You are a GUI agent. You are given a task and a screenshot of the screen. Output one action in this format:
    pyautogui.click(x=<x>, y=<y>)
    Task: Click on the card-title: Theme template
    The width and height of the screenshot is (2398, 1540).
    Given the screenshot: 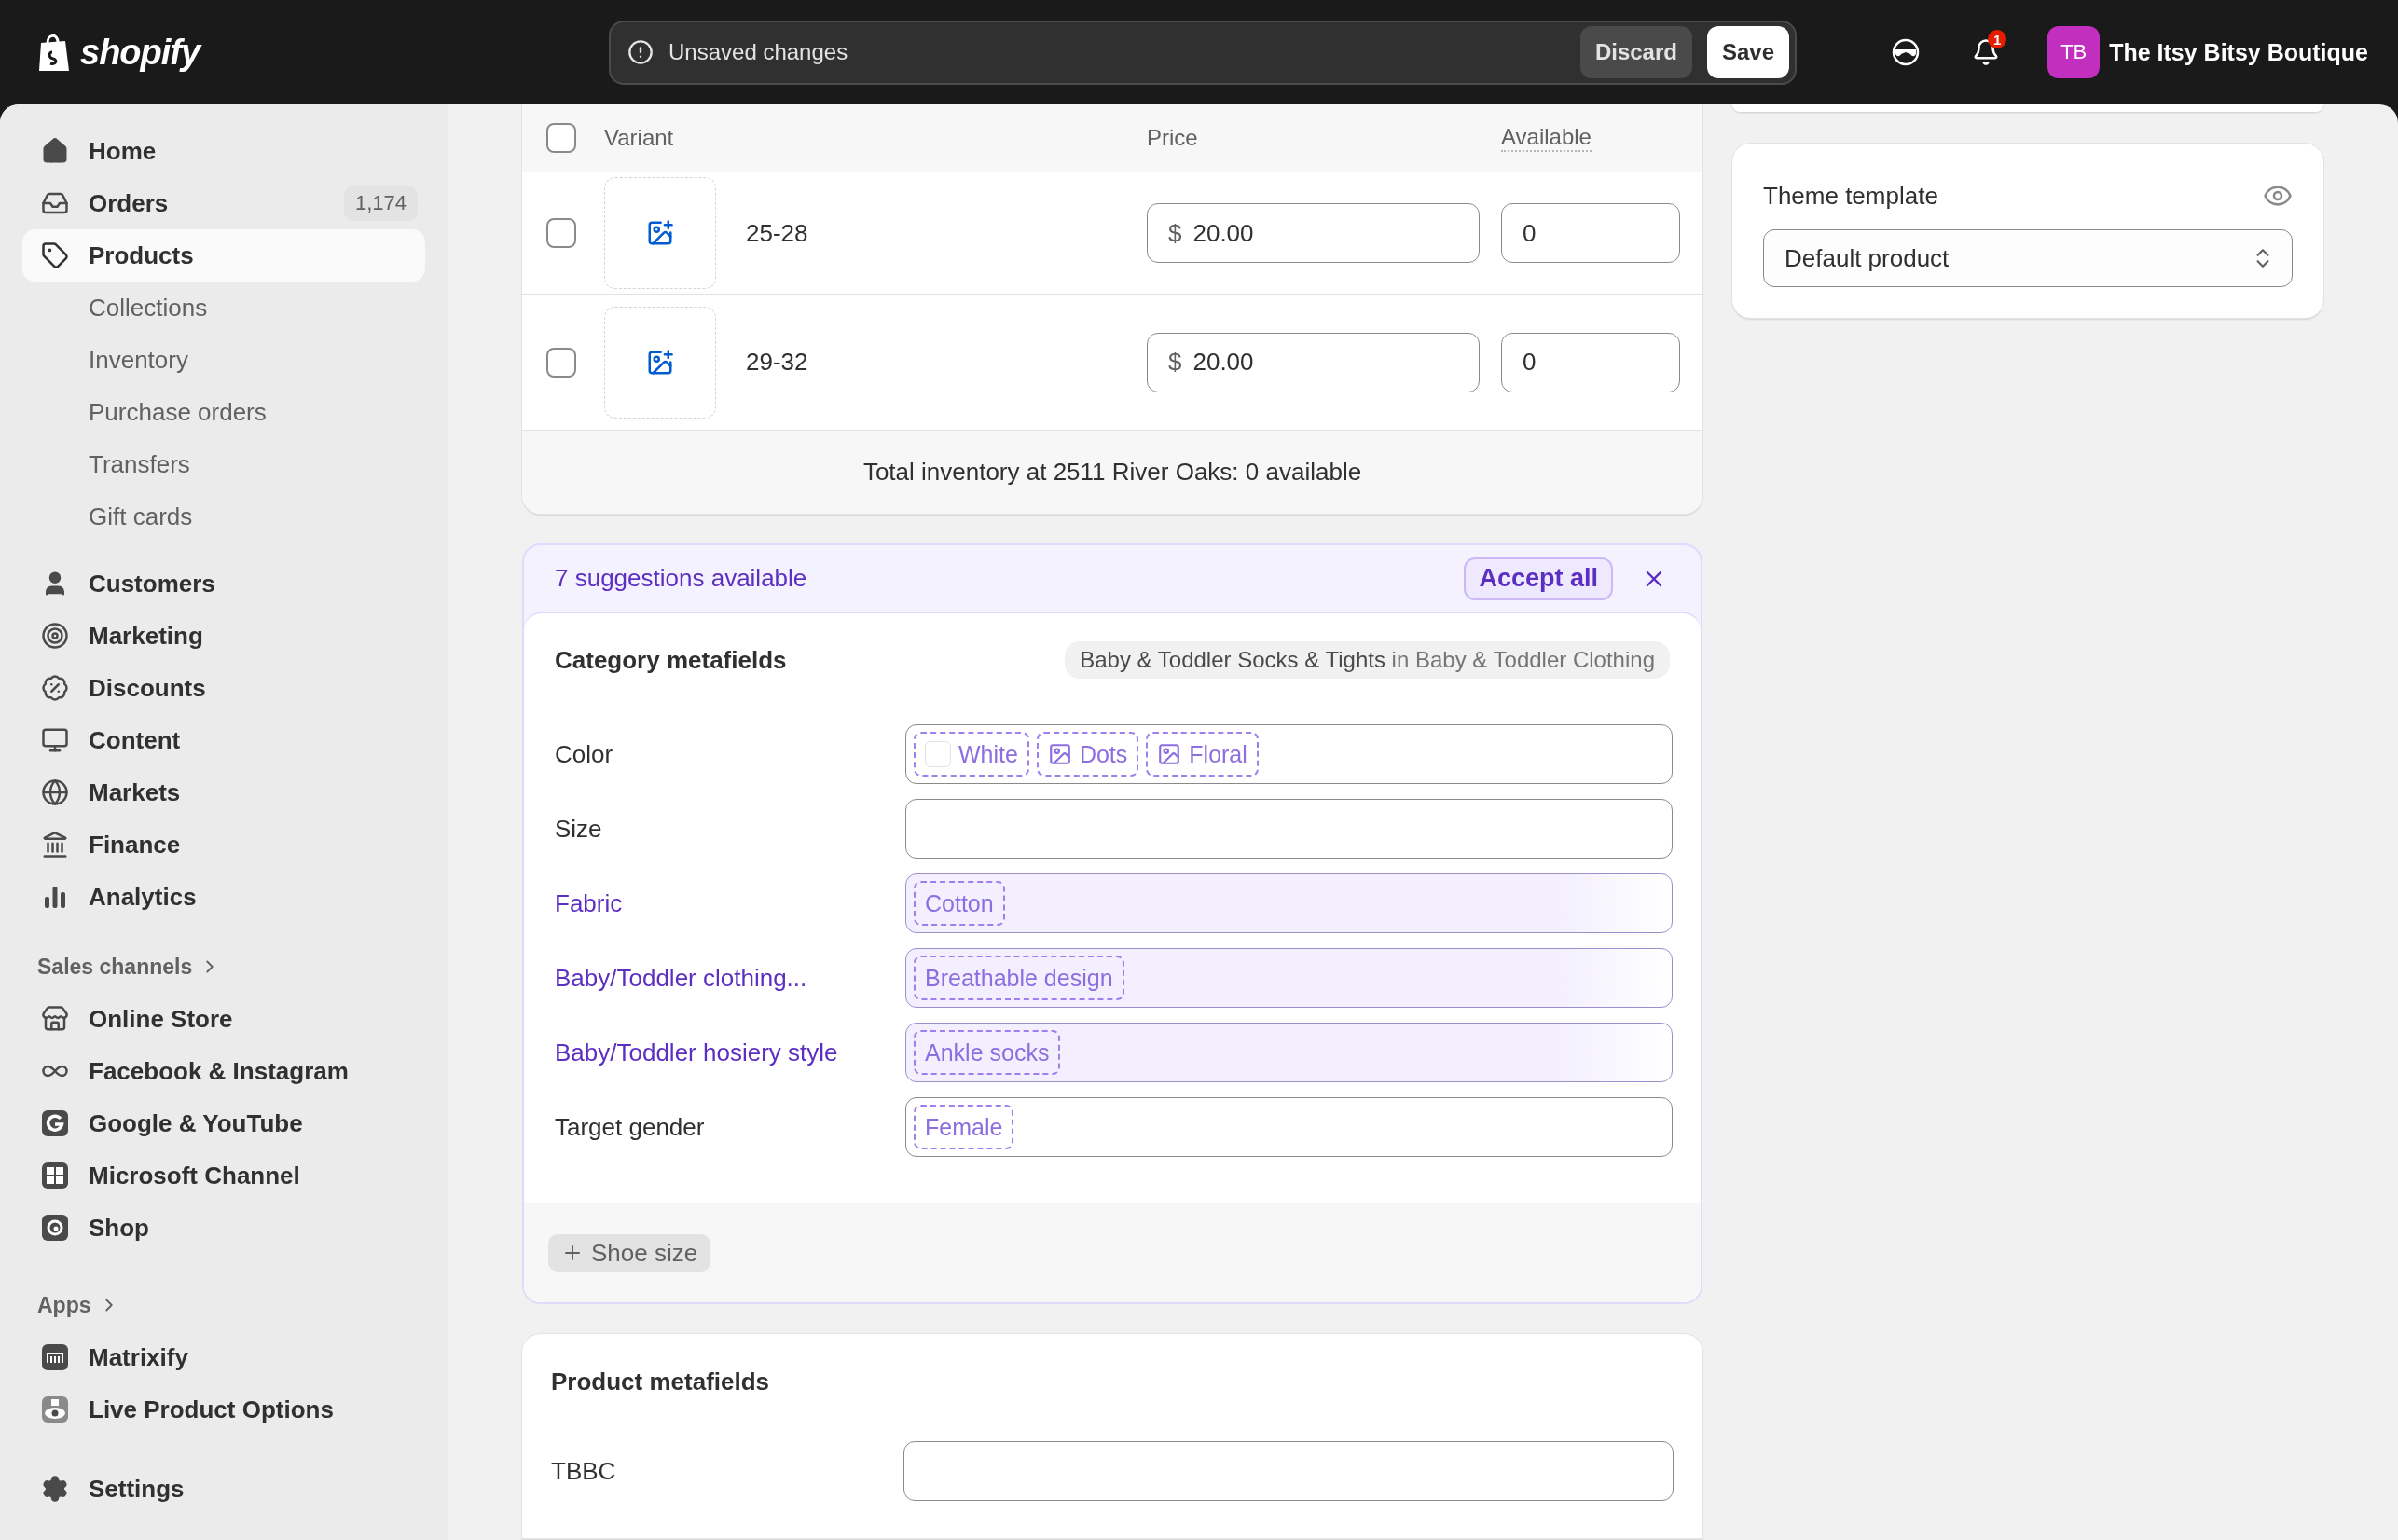 What is the action you would take?
    pyautogui.click(x=1851, y=196)
    